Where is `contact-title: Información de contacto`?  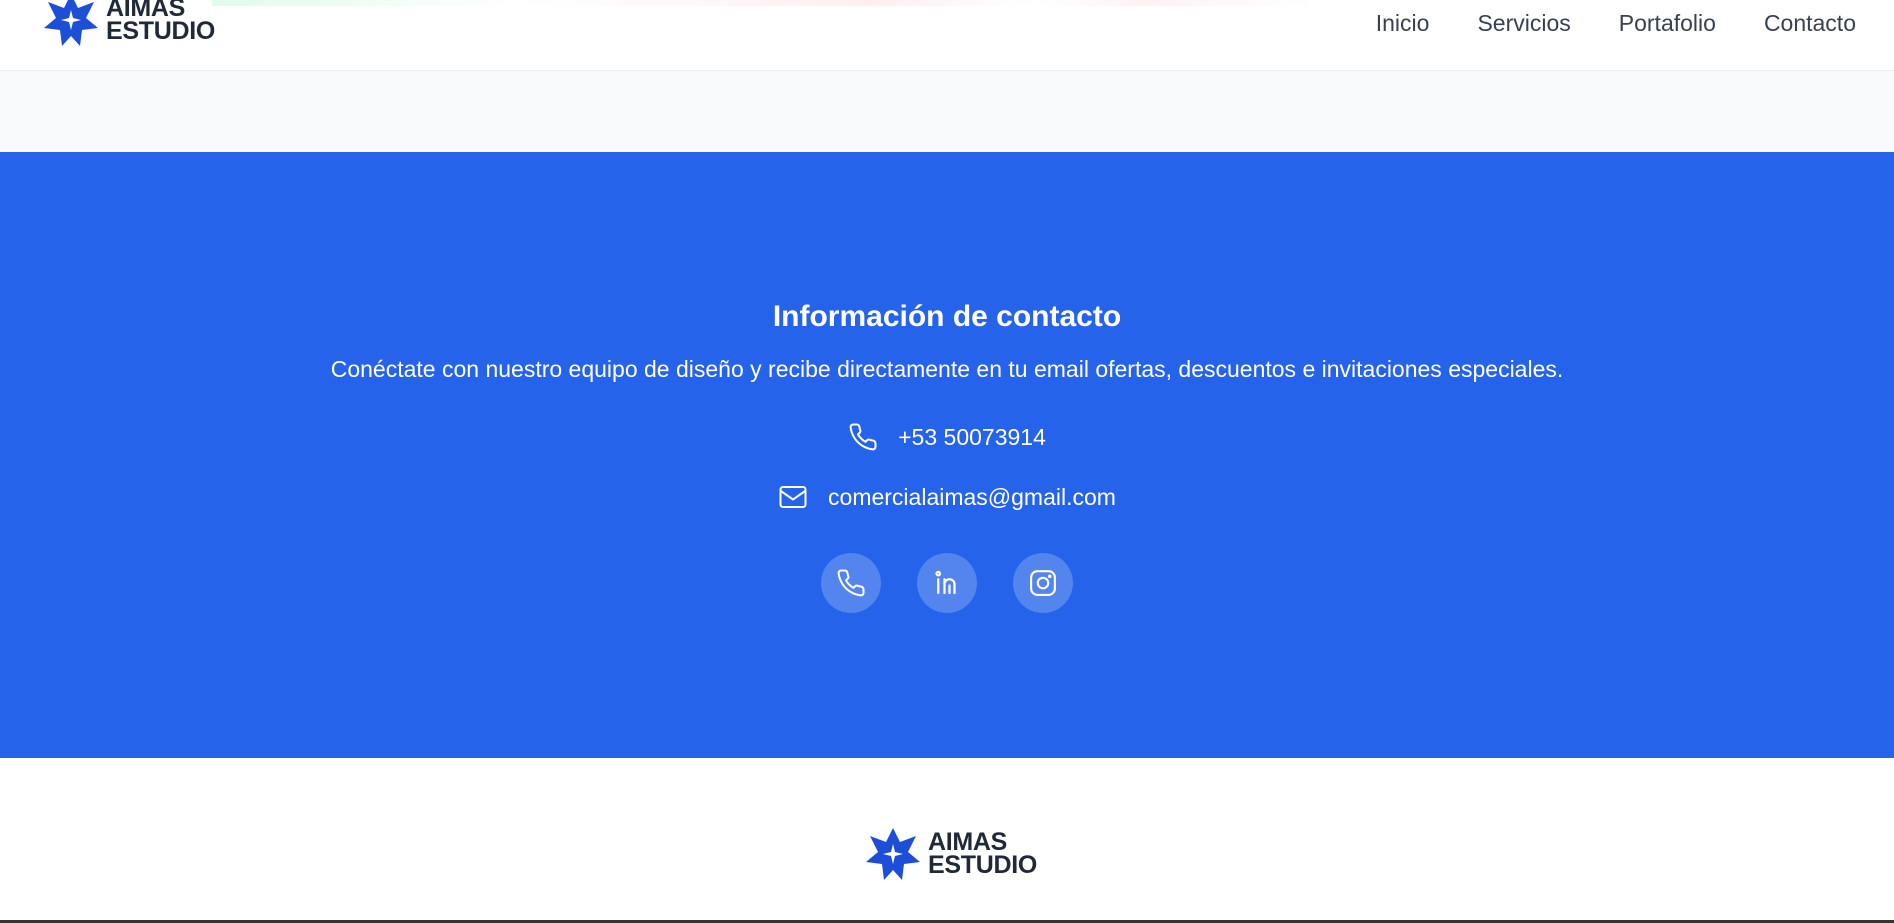
contact-title: Información de contacto is located at coordinates (947, 316).